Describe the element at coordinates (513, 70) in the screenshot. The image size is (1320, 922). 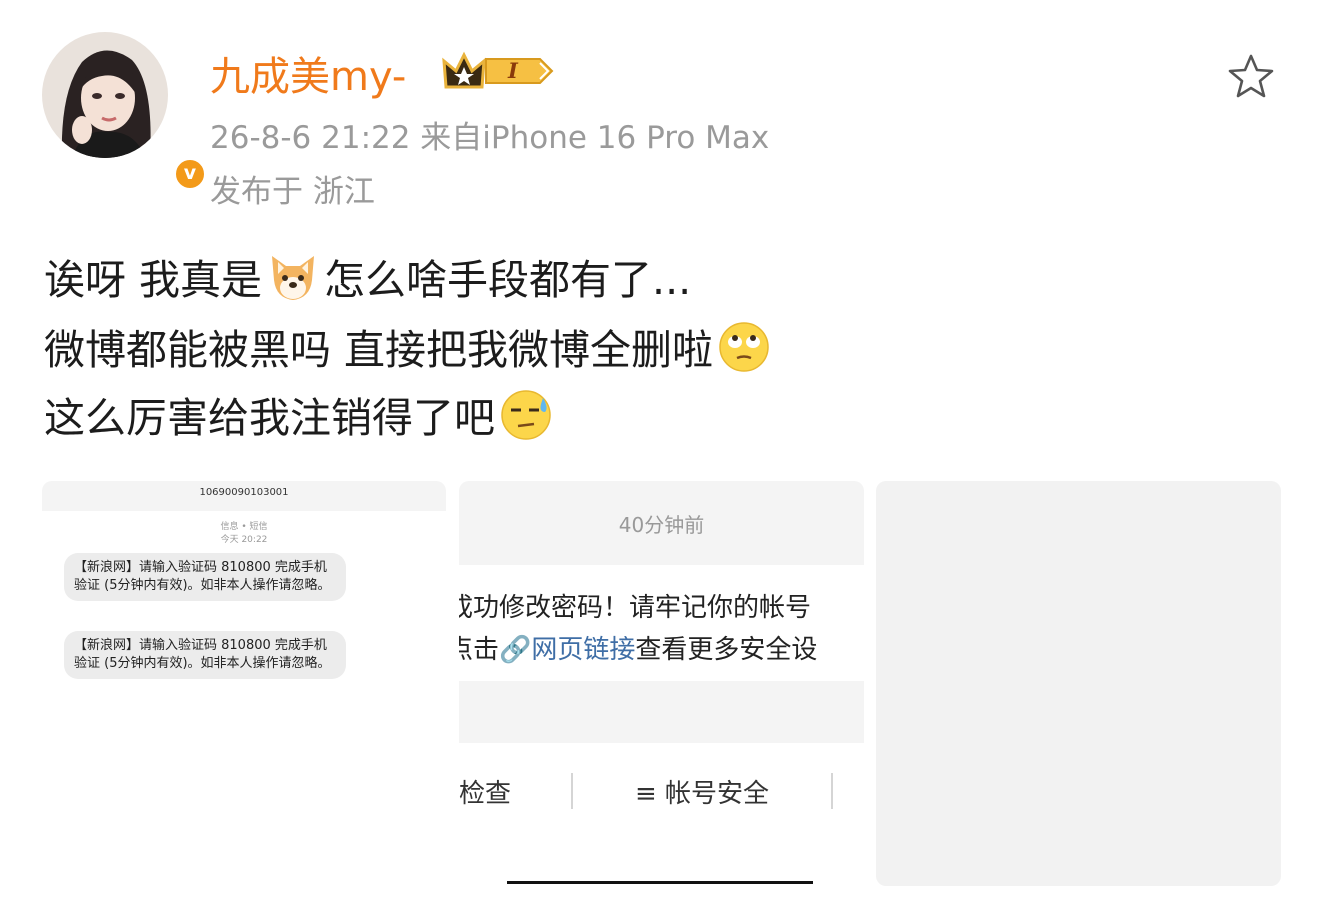
I see `vip-level: I` at that location.